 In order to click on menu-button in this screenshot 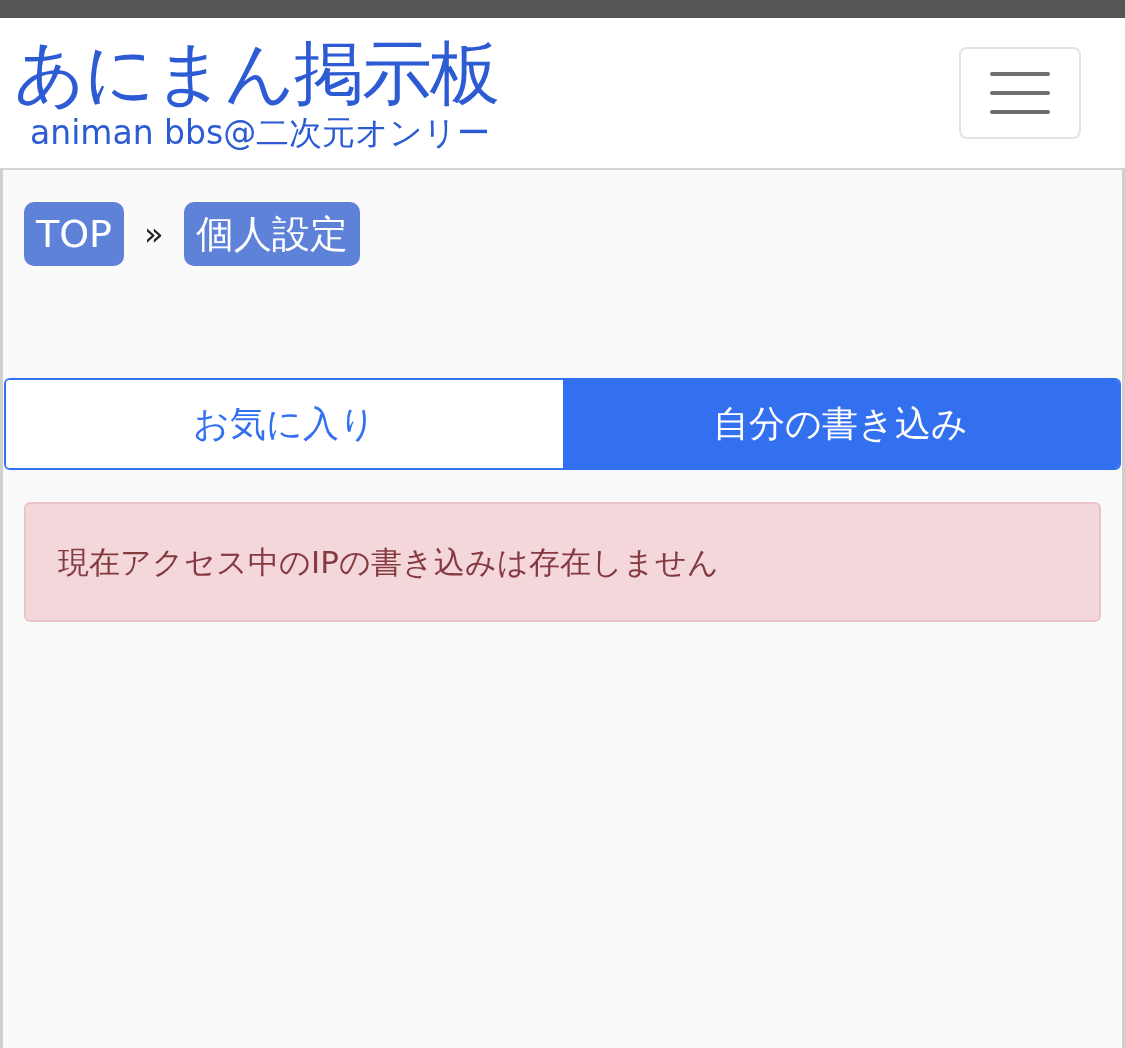, I will do `click(1020, 93)`.